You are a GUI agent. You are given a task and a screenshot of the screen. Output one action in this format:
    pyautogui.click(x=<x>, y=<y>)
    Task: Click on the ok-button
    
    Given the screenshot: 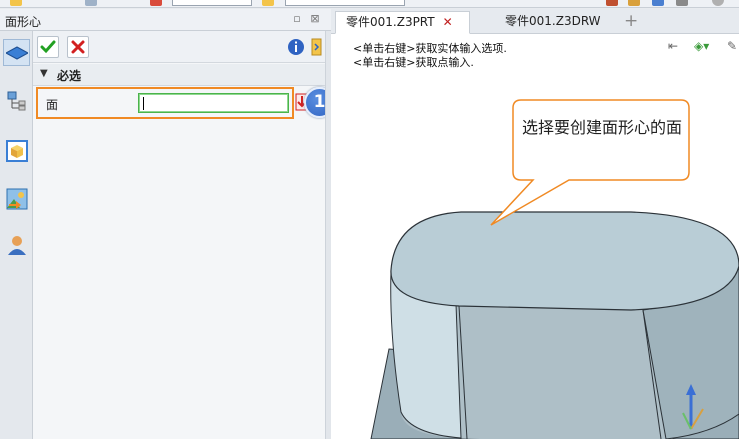 What is the action you would take?
    pyautogui.click(x=48, y=47)
    